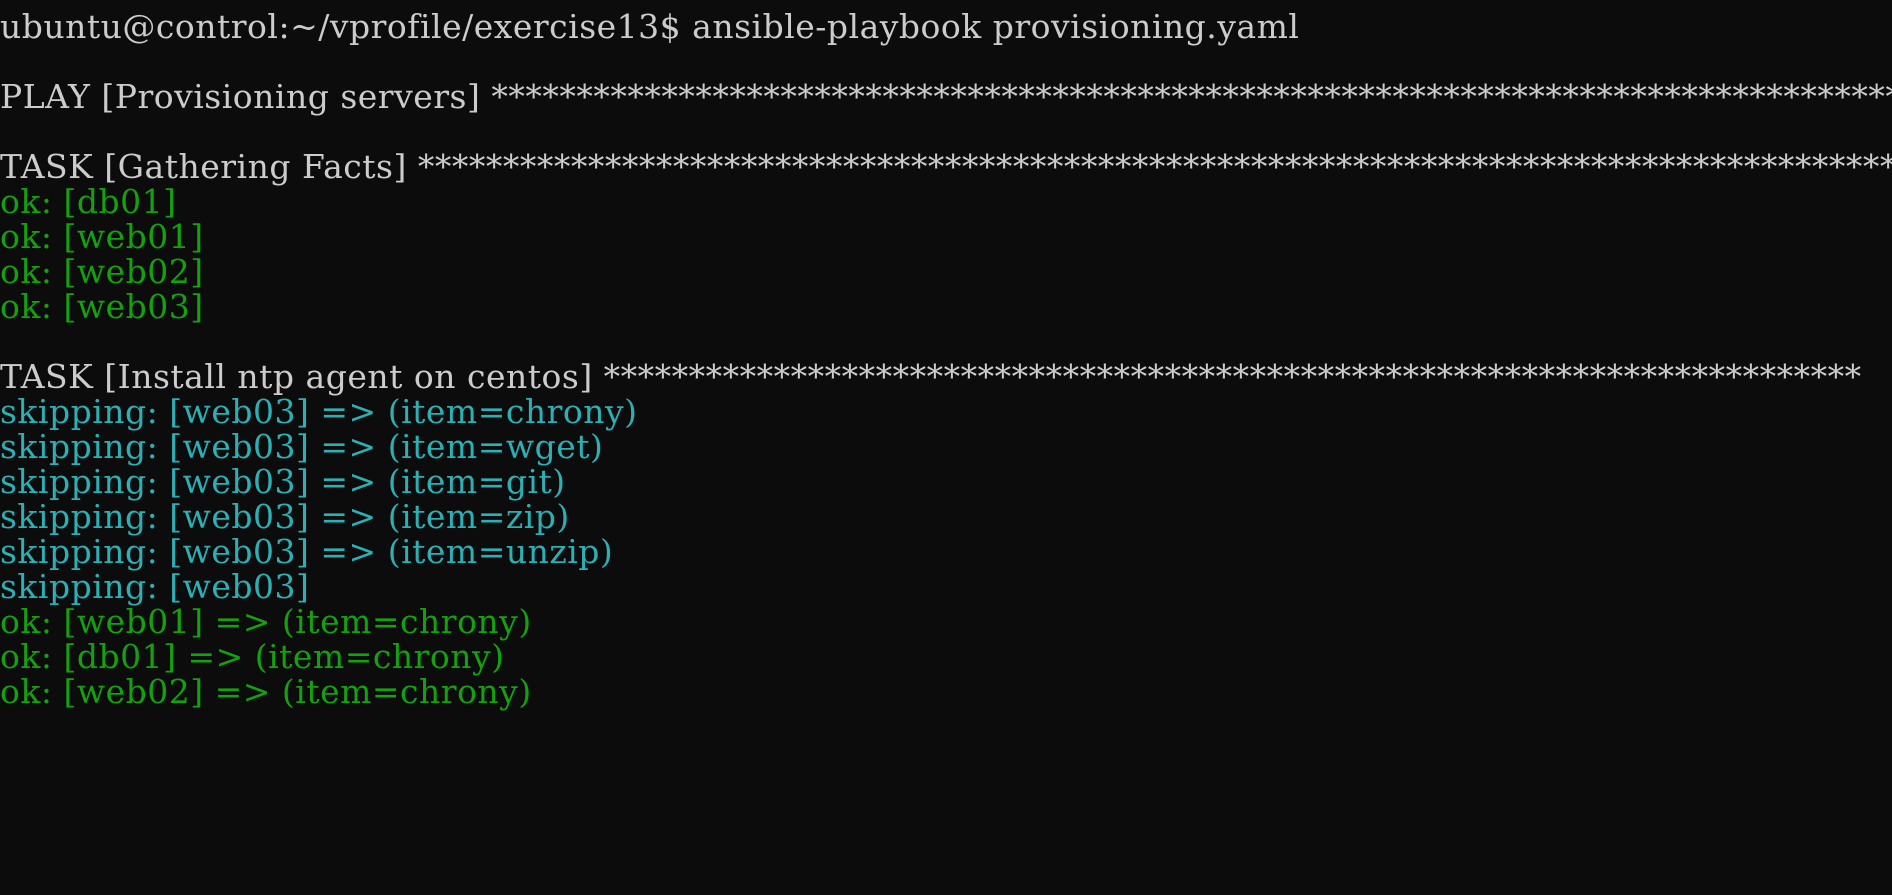 This screenshot has height=895, width=1892. What do you see at coordinates (266, 691) in the screenshot?
I see `task-result-ok: ok: [web02] => (item=chrony)` at bounding box center [266, 691].